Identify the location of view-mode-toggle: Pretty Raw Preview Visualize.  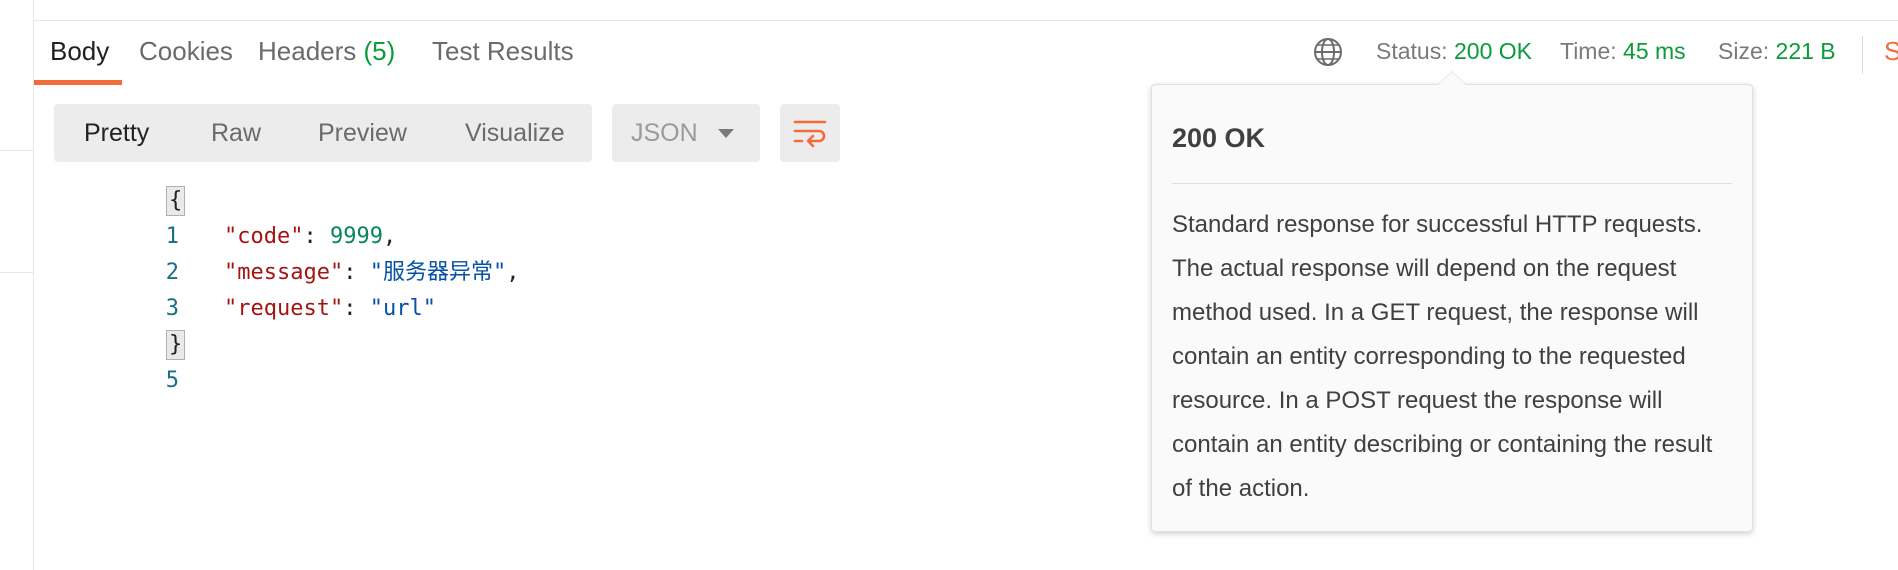
(323, 133).